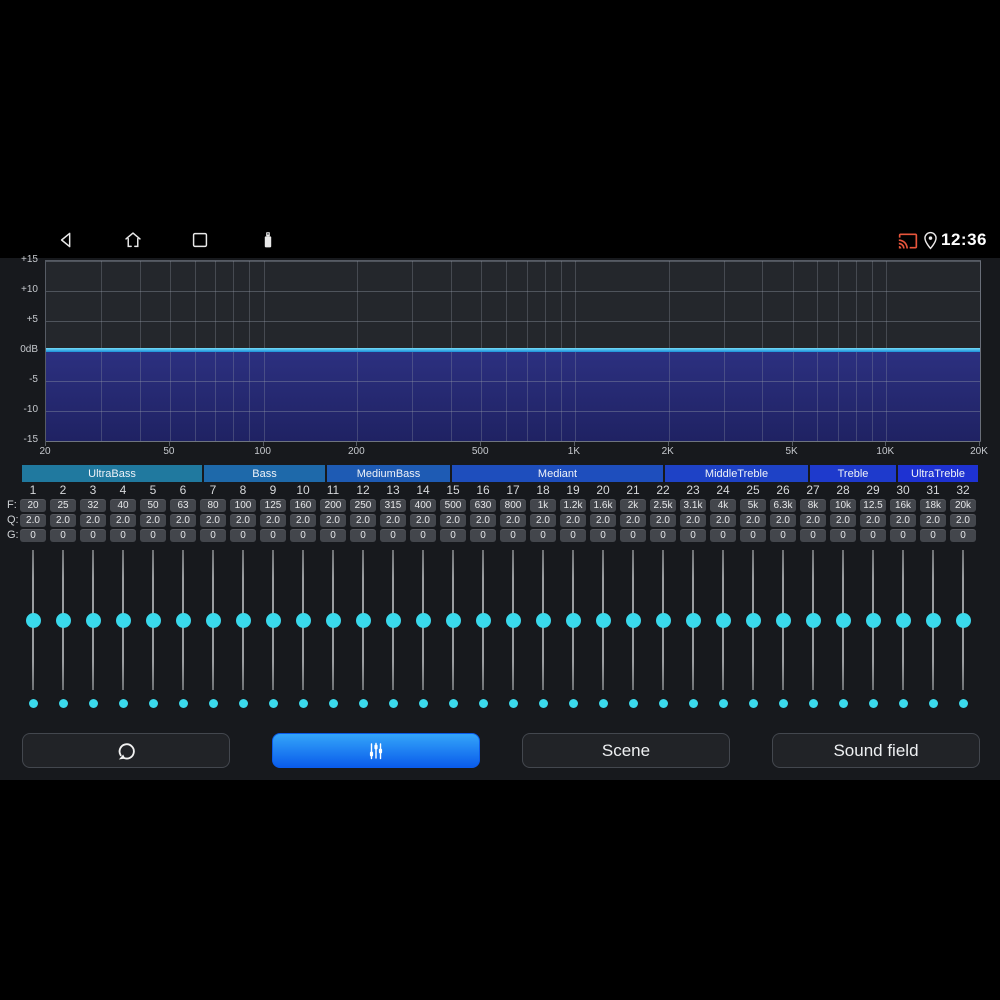  I want to click on band-freq-value: 800, so click(513, 505).